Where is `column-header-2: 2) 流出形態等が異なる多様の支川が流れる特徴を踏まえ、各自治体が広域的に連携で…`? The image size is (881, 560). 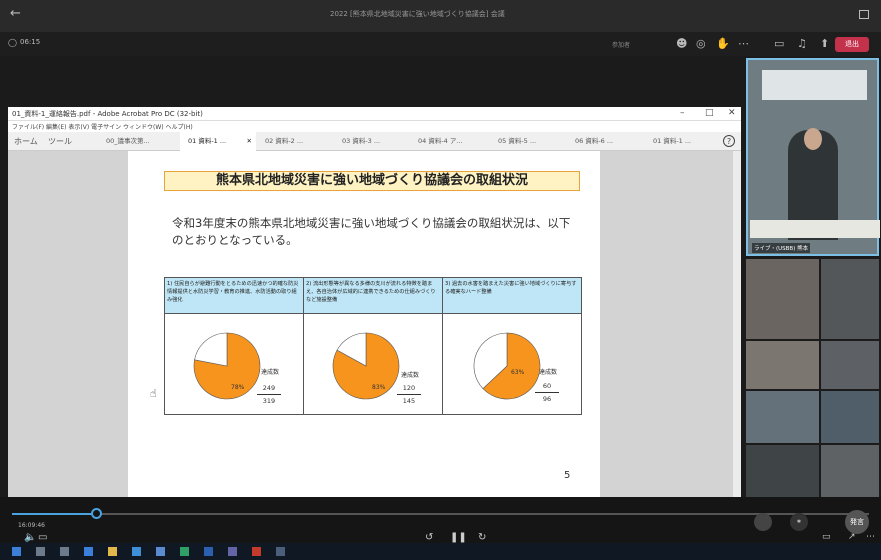
column-header-2: 2) 流出形態等が異なる多様の支川が流れる特徴を踏まえ、各自治体が広域的に連携で… is located at coordinates (373, 296).